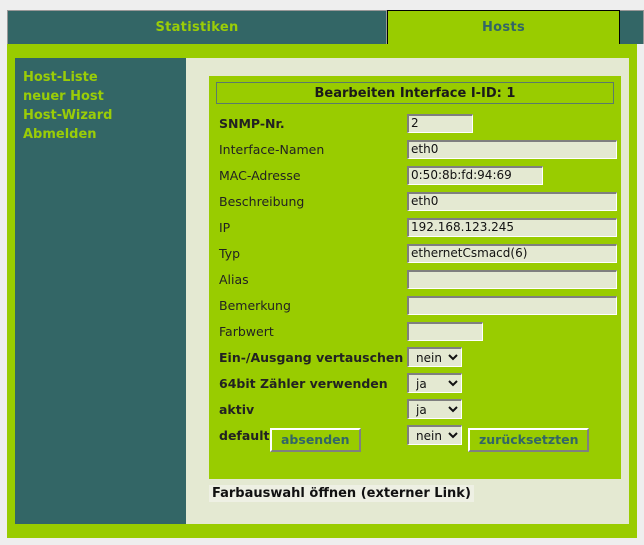 This screenshot has width=644, height=545. I want to click on tab-statistiken: Statistiken, so click(197, 27).